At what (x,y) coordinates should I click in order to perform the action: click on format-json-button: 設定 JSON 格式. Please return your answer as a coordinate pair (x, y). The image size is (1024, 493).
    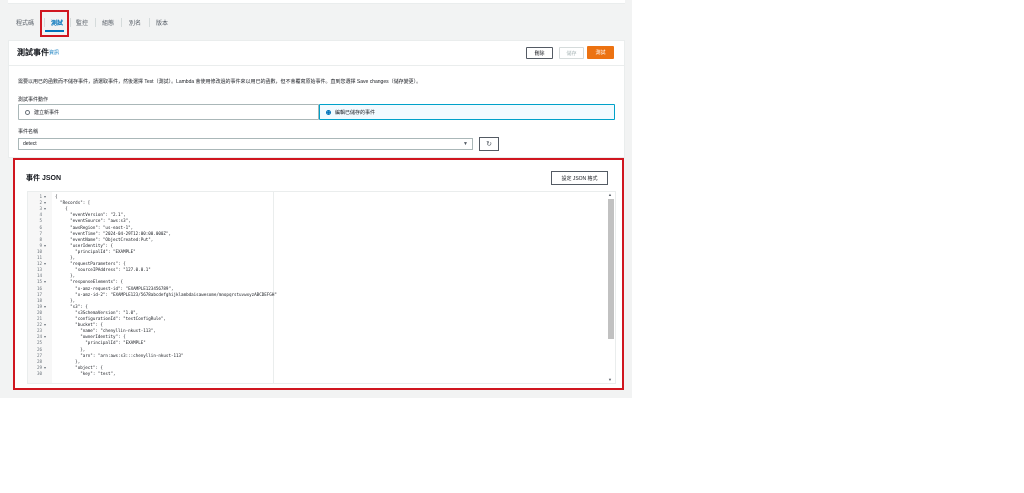
    Looking at the image, I should click on (579, 178).